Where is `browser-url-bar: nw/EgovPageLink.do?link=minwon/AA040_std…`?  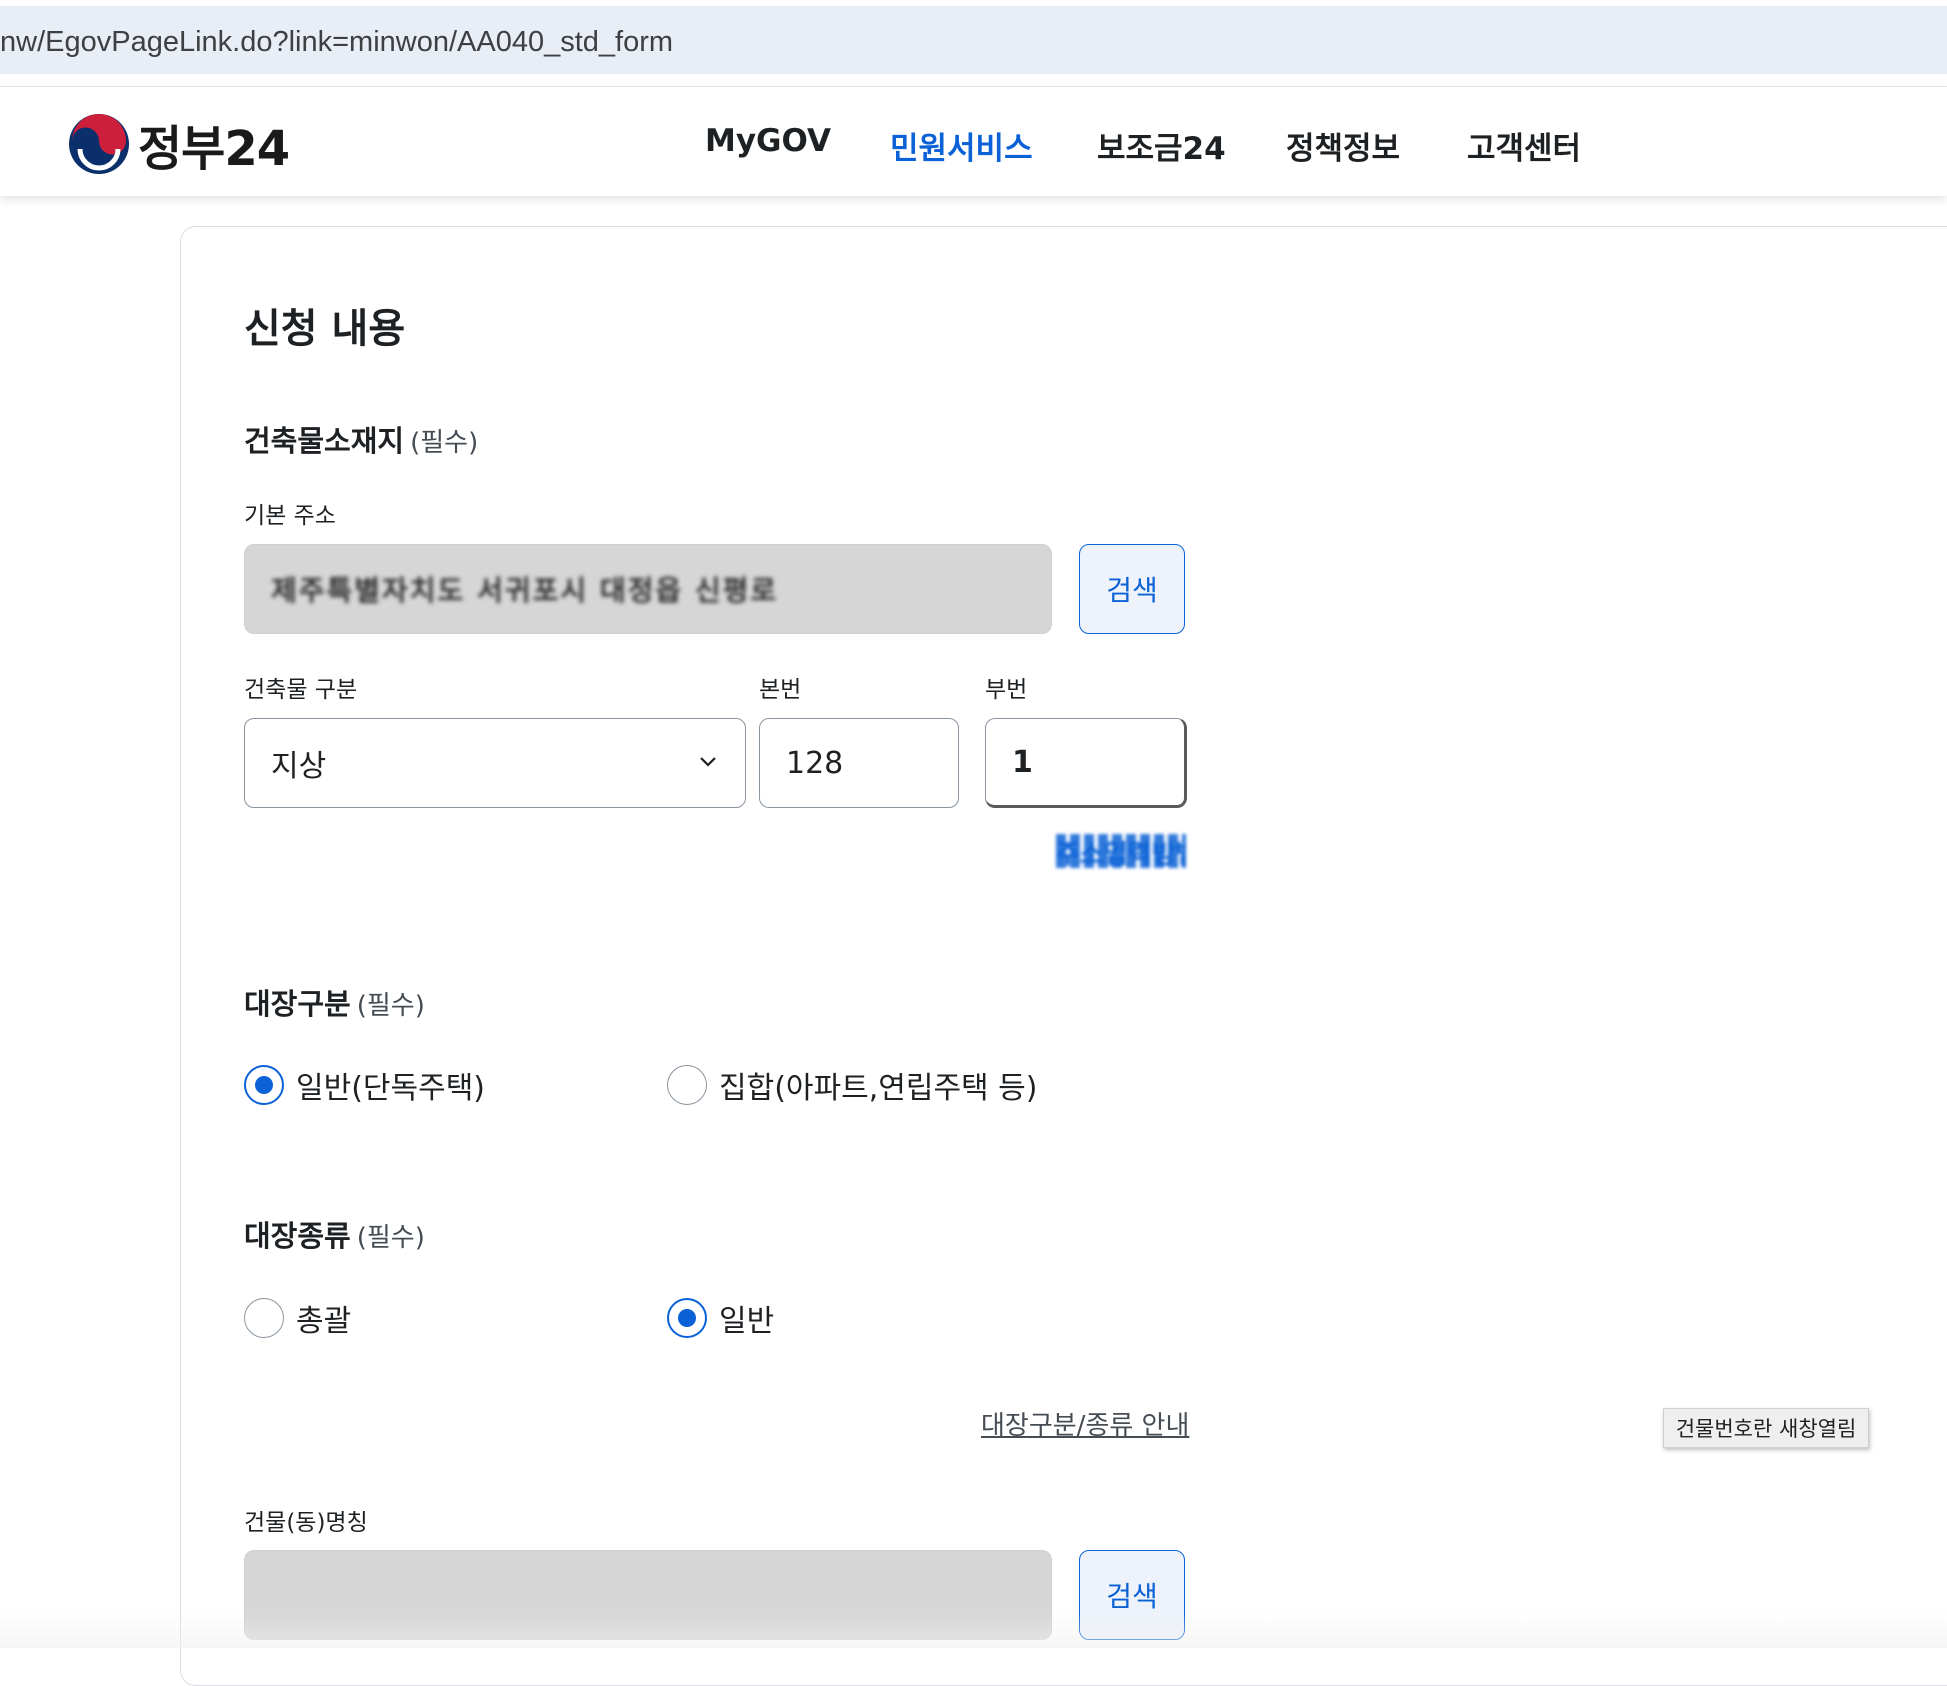
browser-url-bar: nw/EgovPageLink.do?link=minwon/AA040_std… is located at coordinates (973, 40).